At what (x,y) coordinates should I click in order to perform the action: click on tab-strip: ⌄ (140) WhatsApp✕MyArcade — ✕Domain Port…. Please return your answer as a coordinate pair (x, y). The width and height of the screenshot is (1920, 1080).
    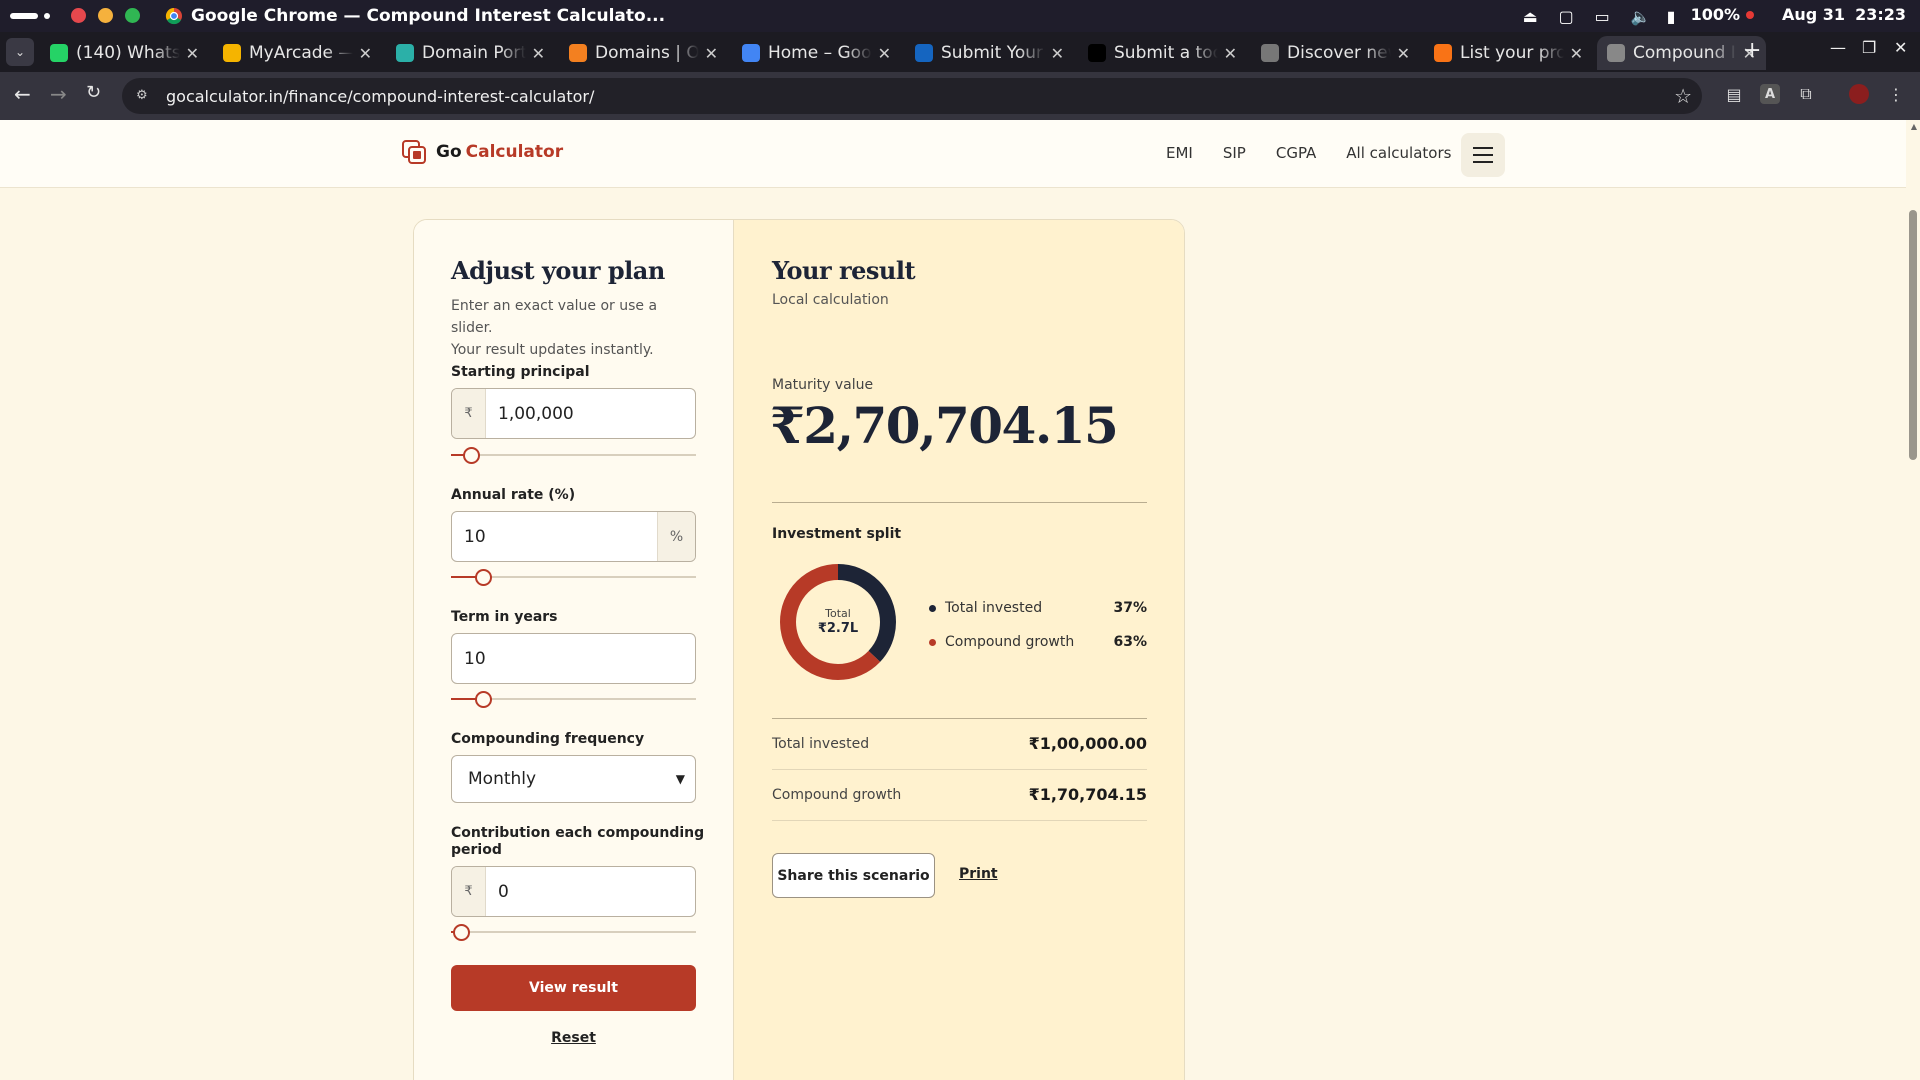
    Looking at the image, I should click on (960, 52).